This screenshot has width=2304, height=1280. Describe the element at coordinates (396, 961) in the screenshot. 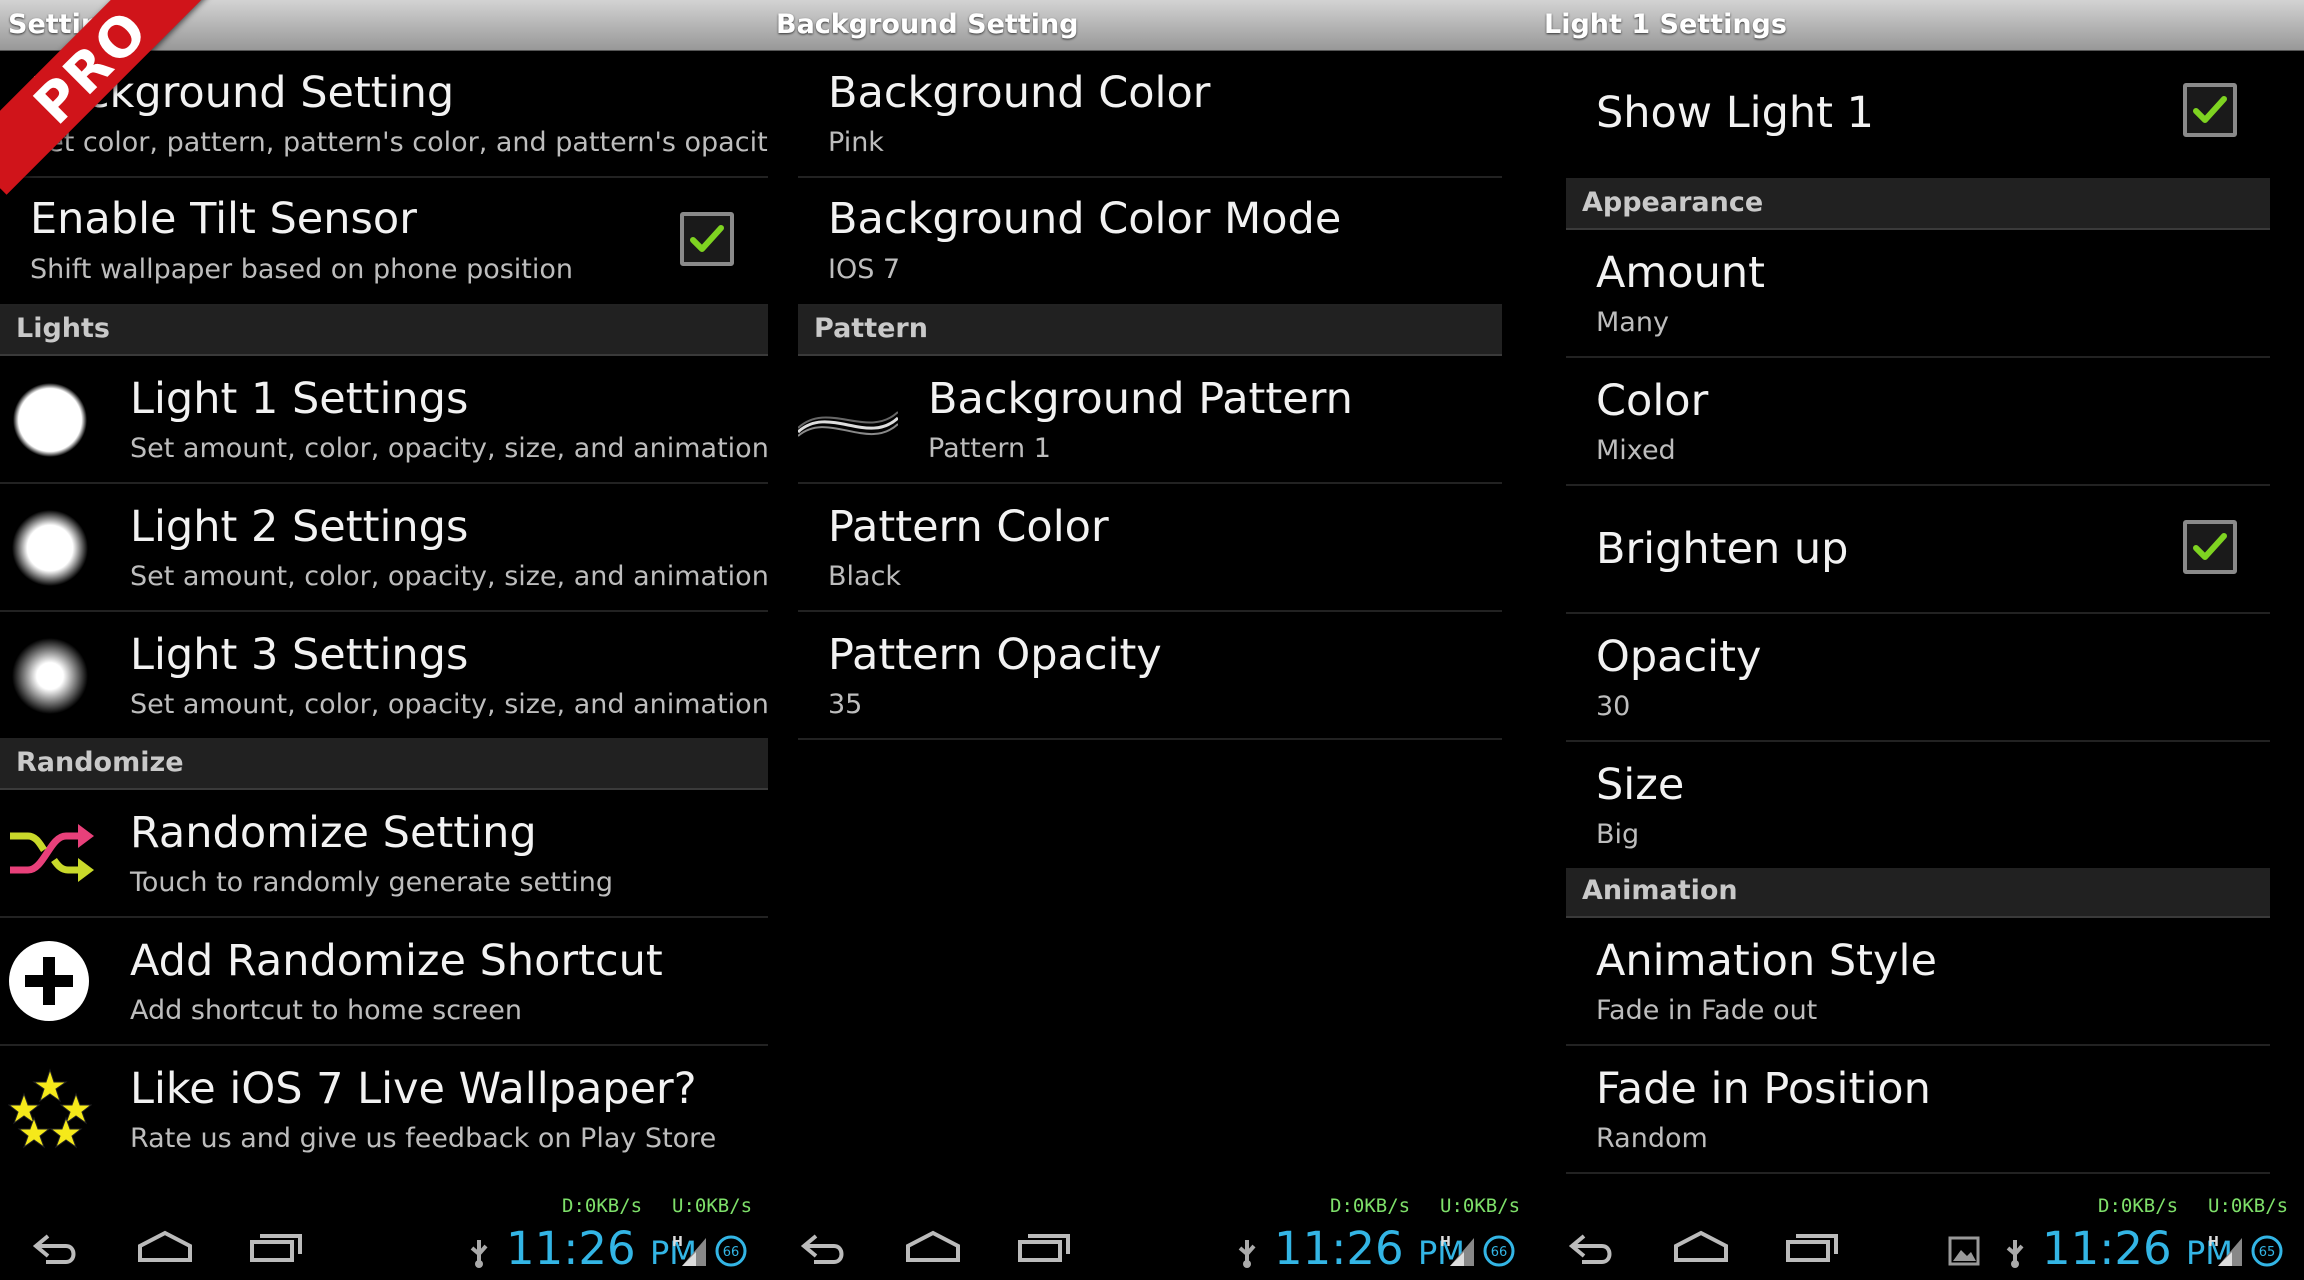

I see `item-title: Add Randomize Shortcut` at that location.